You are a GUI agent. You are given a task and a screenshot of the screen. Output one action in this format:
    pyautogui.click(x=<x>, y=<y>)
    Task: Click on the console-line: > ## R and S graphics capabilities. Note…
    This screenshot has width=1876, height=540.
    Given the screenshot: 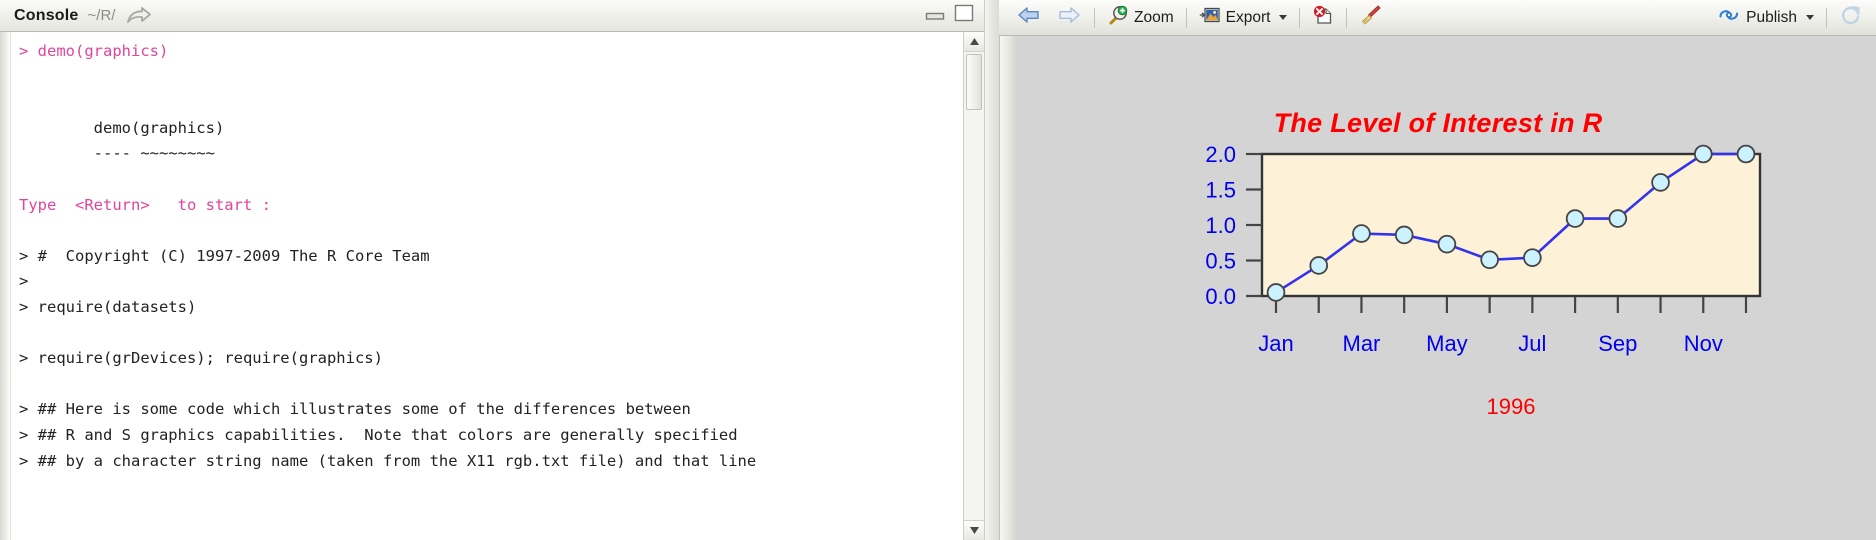 What is the action you would take?
    pyautogui.click(x=378, y=434)
    